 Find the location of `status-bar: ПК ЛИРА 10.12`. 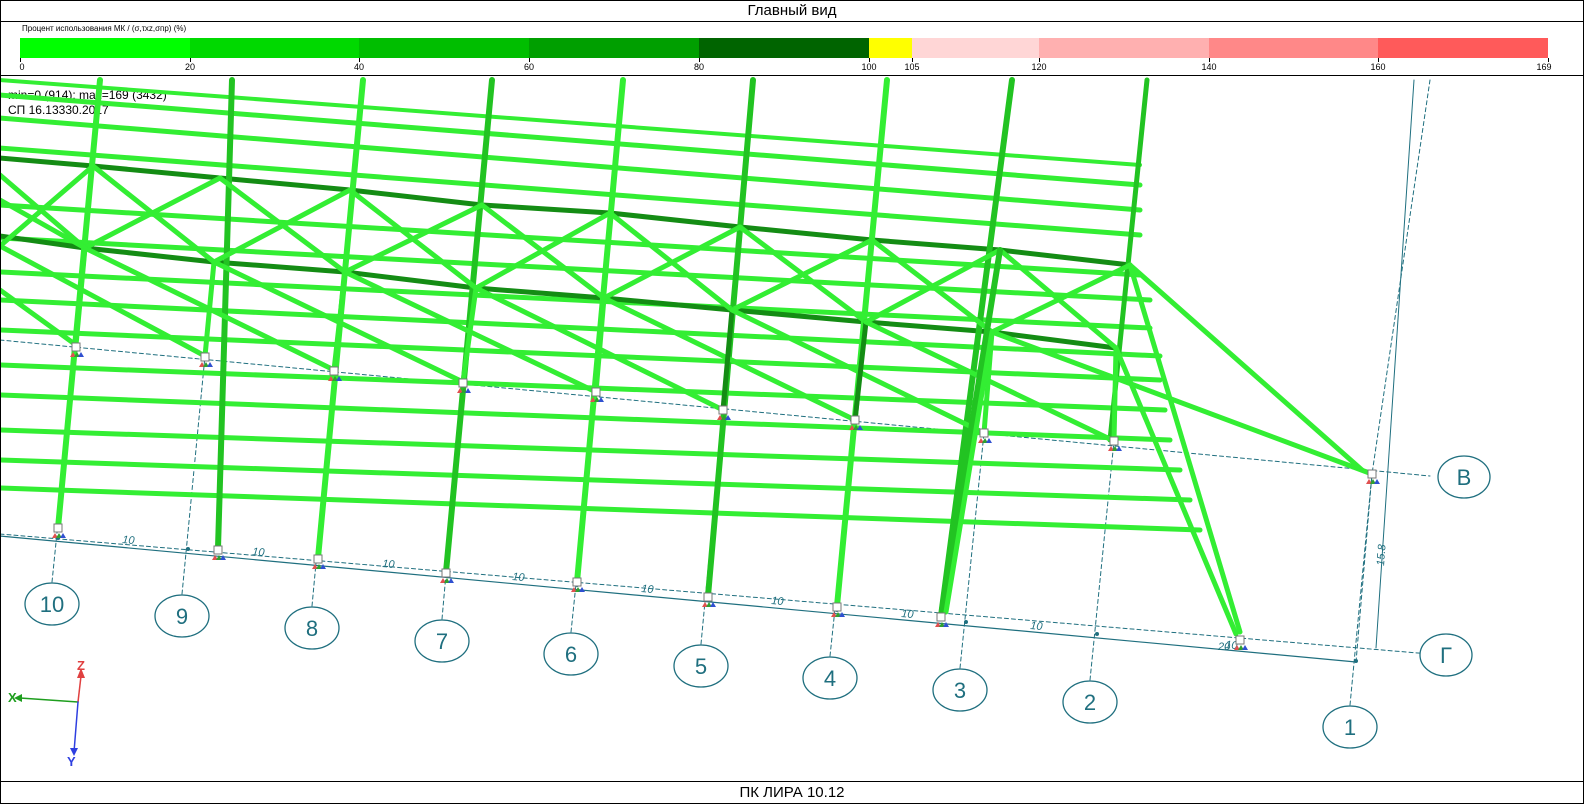

status-bar: ПК ЛИРА 10.12 is located at coordinates (792, 792).